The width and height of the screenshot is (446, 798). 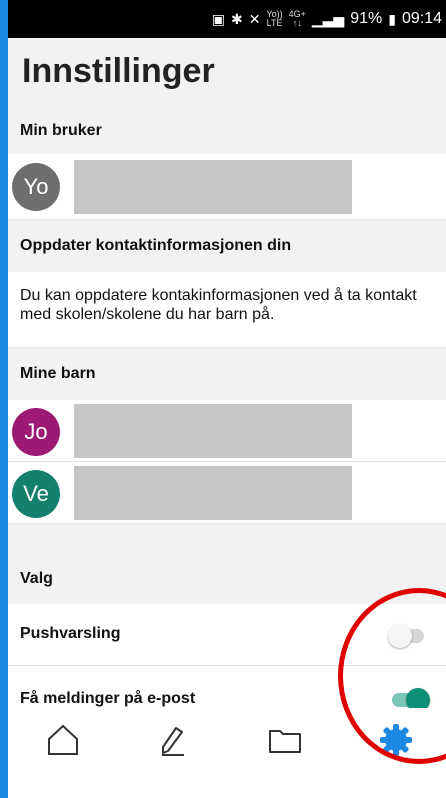 I want to click on nav-files, so click(x=285, y=740).